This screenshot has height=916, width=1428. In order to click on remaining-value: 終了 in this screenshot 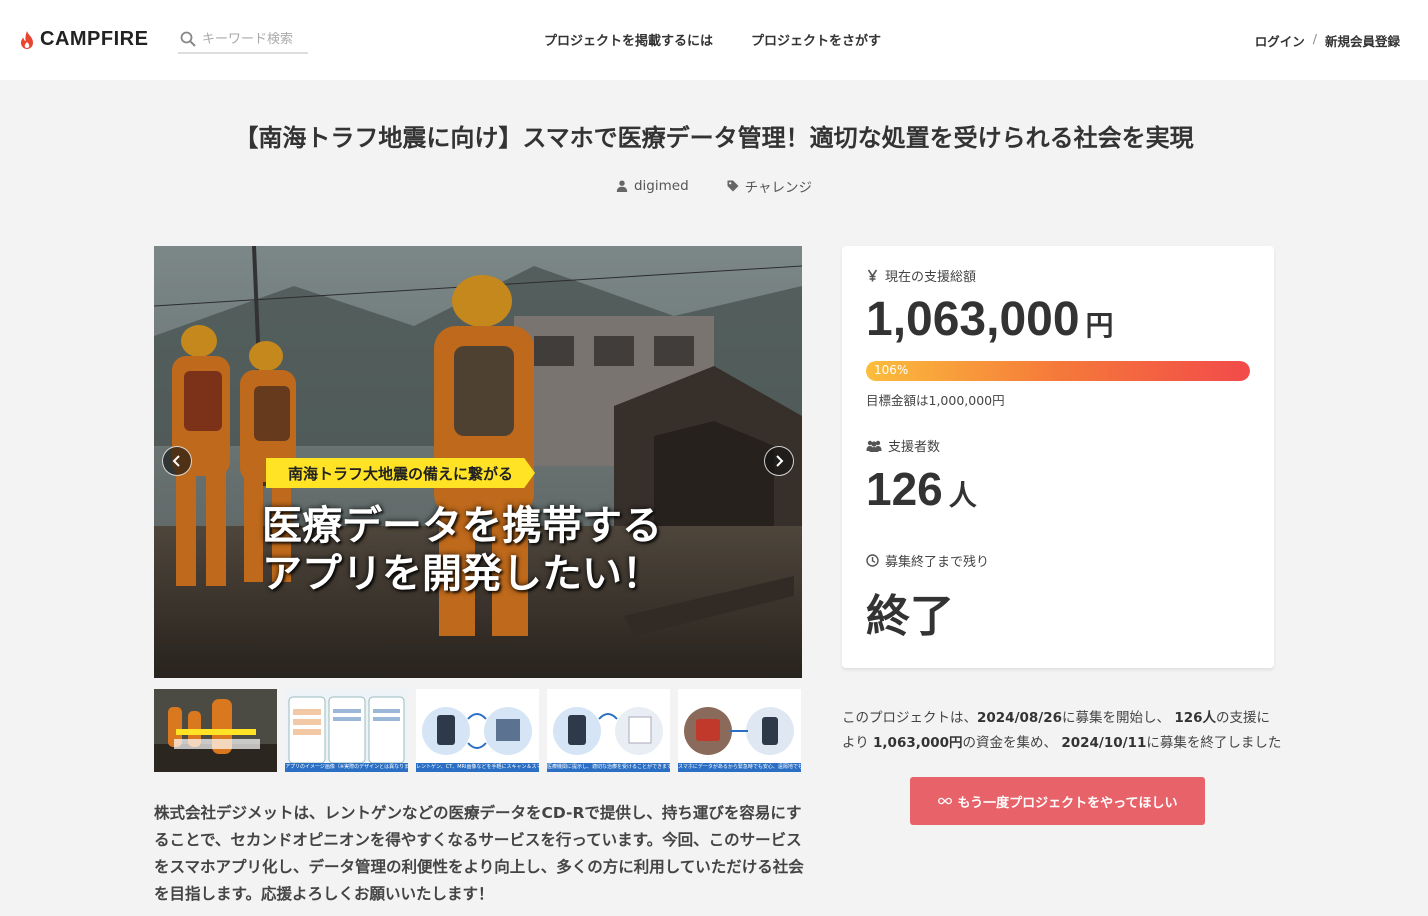, I will do `click(910, 616)`.